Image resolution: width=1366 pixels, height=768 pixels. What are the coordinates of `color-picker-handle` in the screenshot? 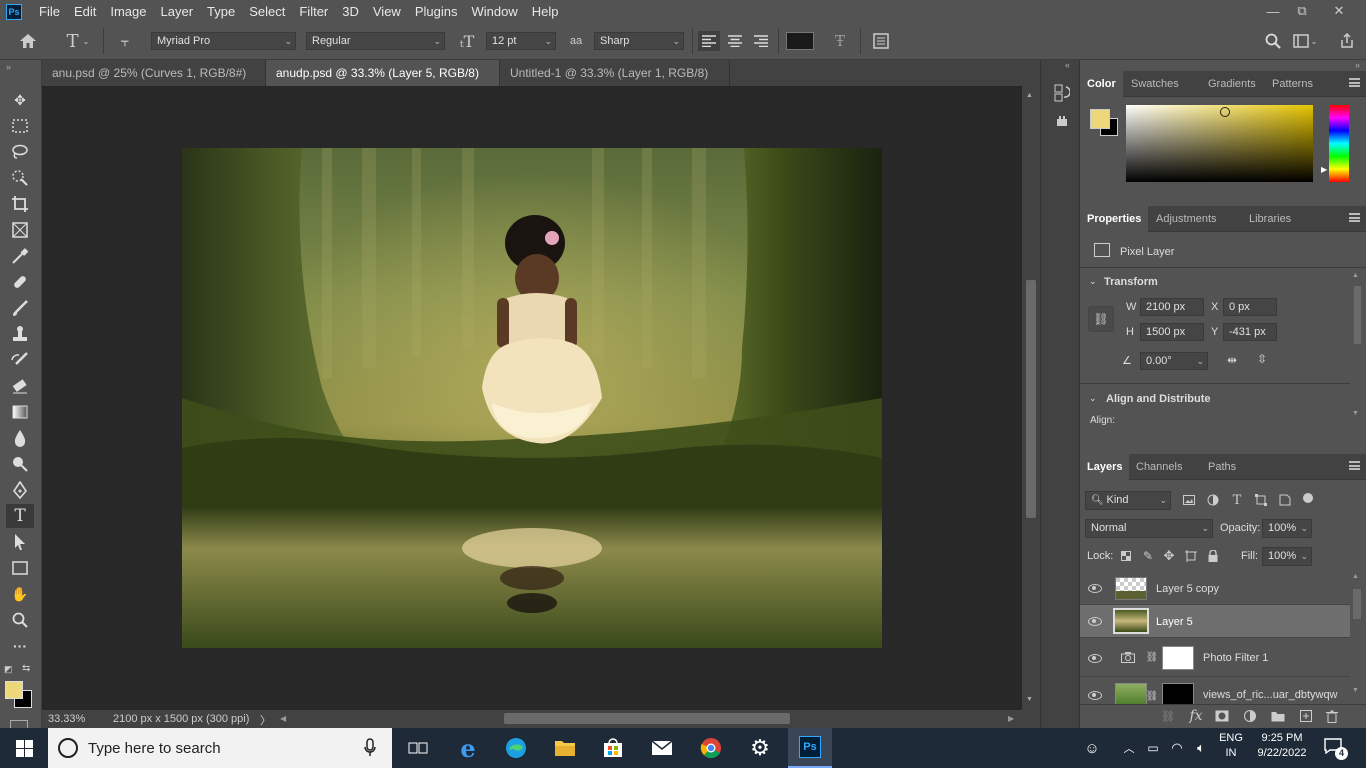 It's located at (1225, 112).